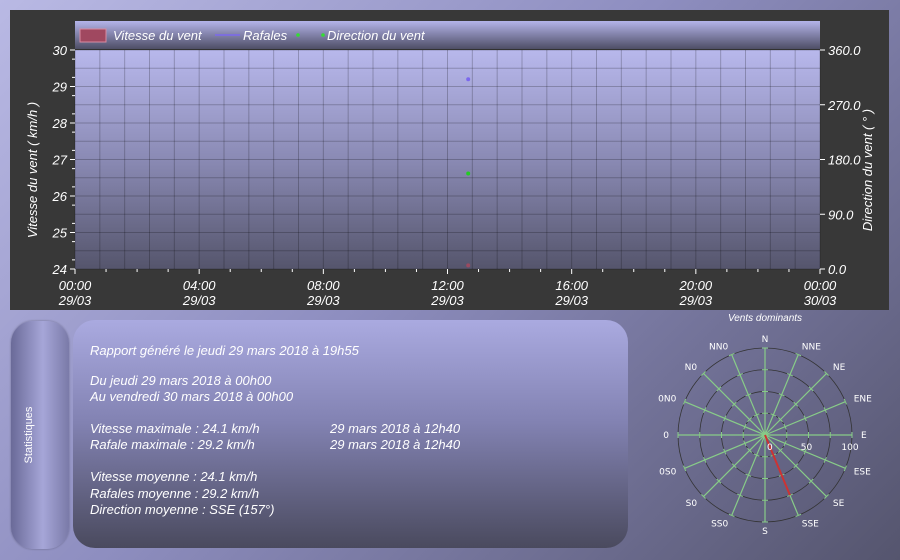 Image resolution: width=900 pixels, height=560 pixels. I want to click on max-gust: Rafale maximale : 29.2 km/h, so click(172, 444).